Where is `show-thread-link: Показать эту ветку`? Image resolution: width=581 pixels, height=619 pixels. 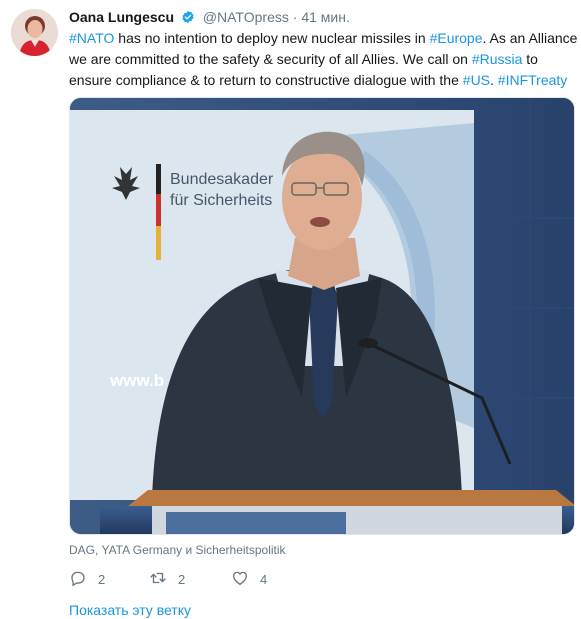 show-thread-link: Показать эту ветку is located at coordinates (130, 610).